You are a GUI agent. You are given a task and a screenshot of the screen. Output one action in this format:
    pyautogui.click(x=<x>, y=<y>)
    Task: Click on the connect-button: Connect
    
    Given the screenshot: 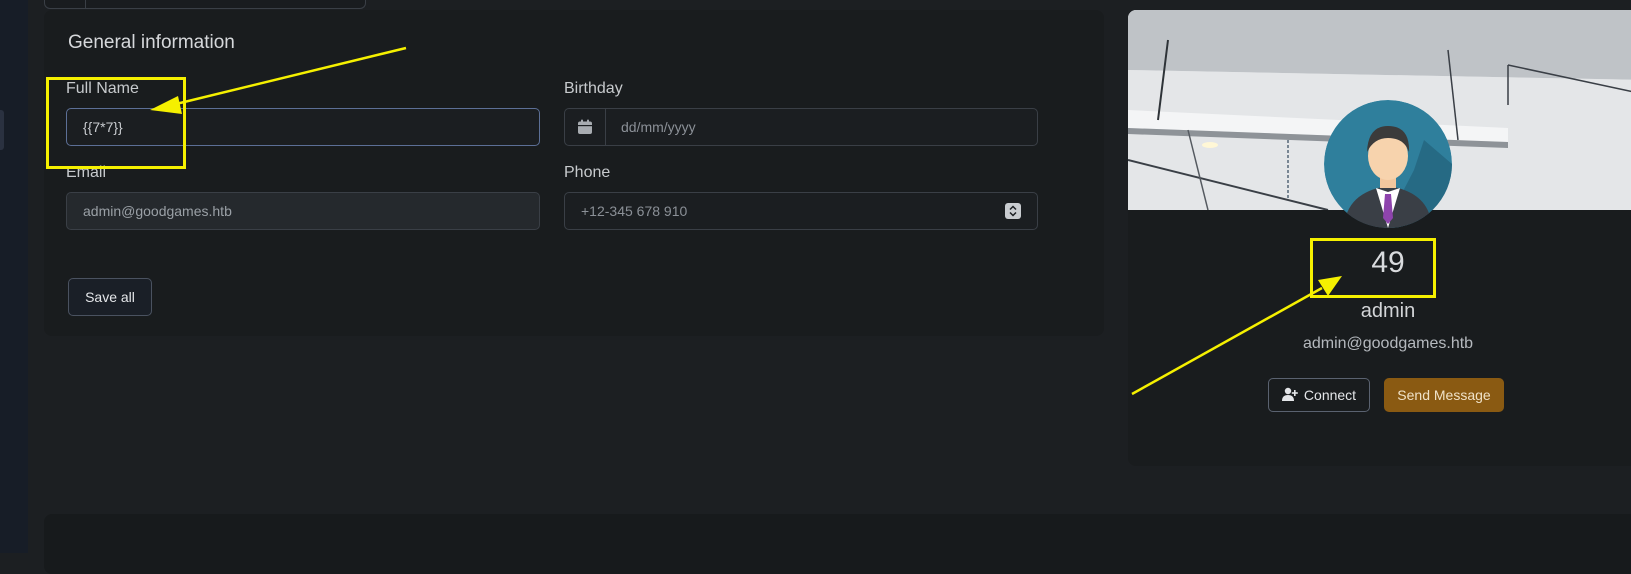 What is the action you would take?
    pyautogui.click(x=1319, y=395)
    